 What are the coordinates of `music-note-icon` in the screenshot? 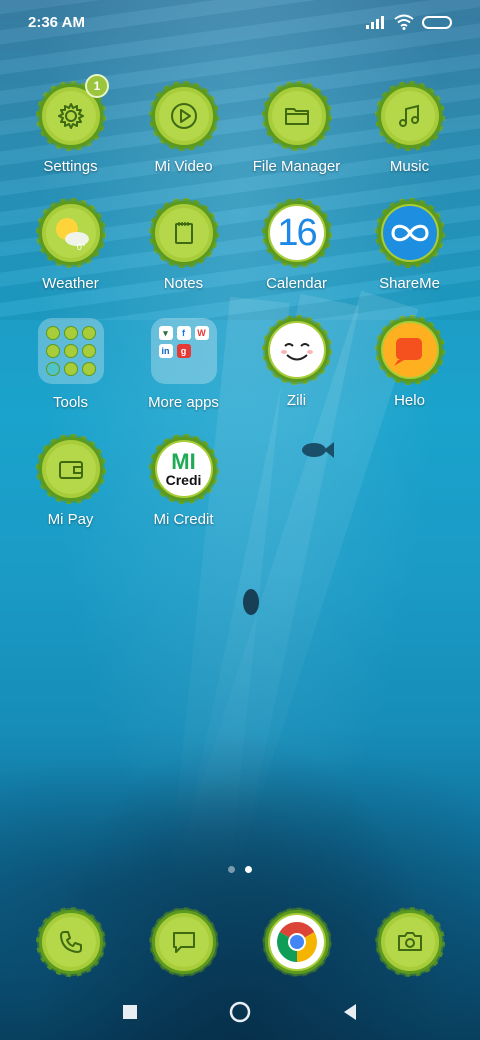 It's located at (408, 115).